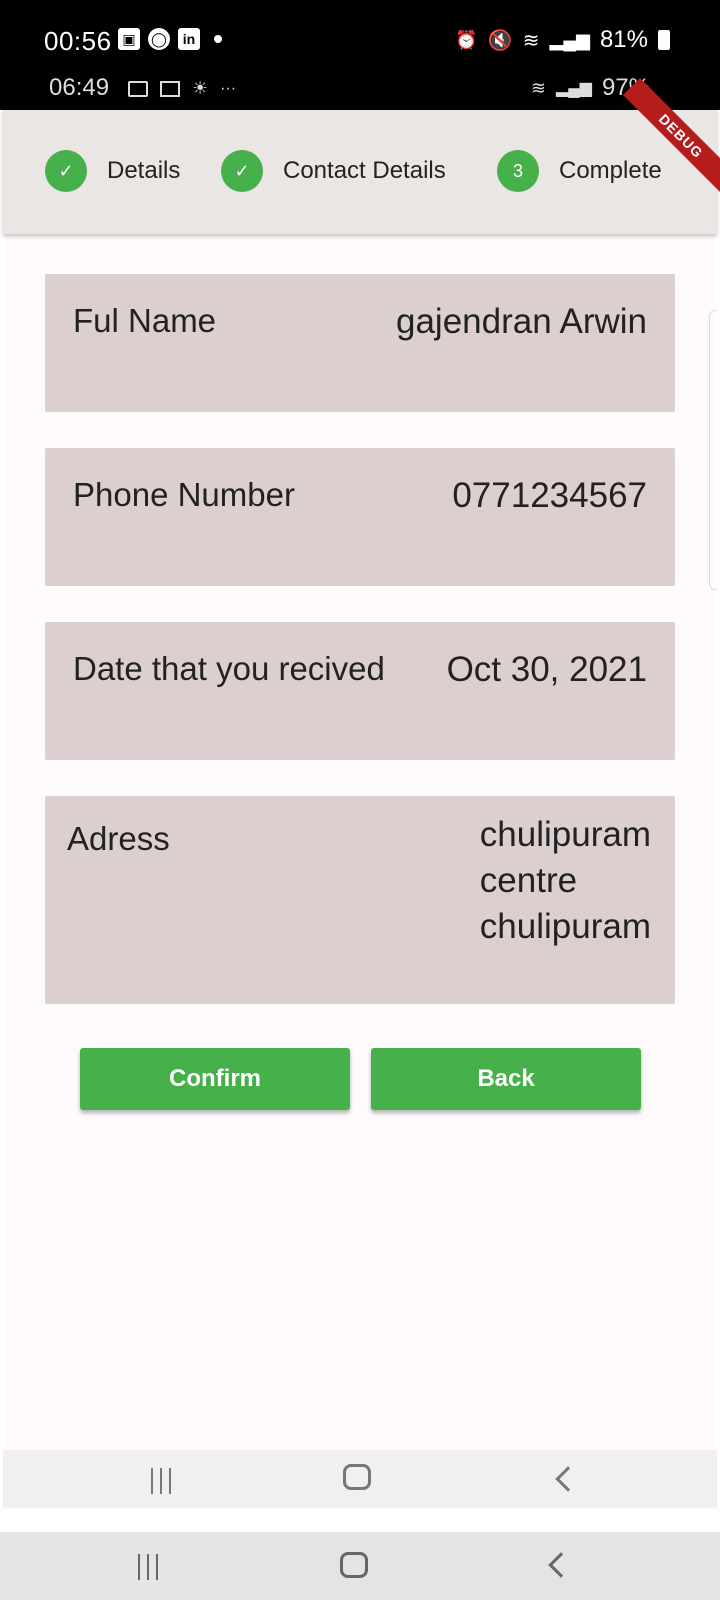  What do you see at coordinates (78, 41) in the screenshot?
I see `outer-status-time: 00:56` at bounding box center [78, 41].